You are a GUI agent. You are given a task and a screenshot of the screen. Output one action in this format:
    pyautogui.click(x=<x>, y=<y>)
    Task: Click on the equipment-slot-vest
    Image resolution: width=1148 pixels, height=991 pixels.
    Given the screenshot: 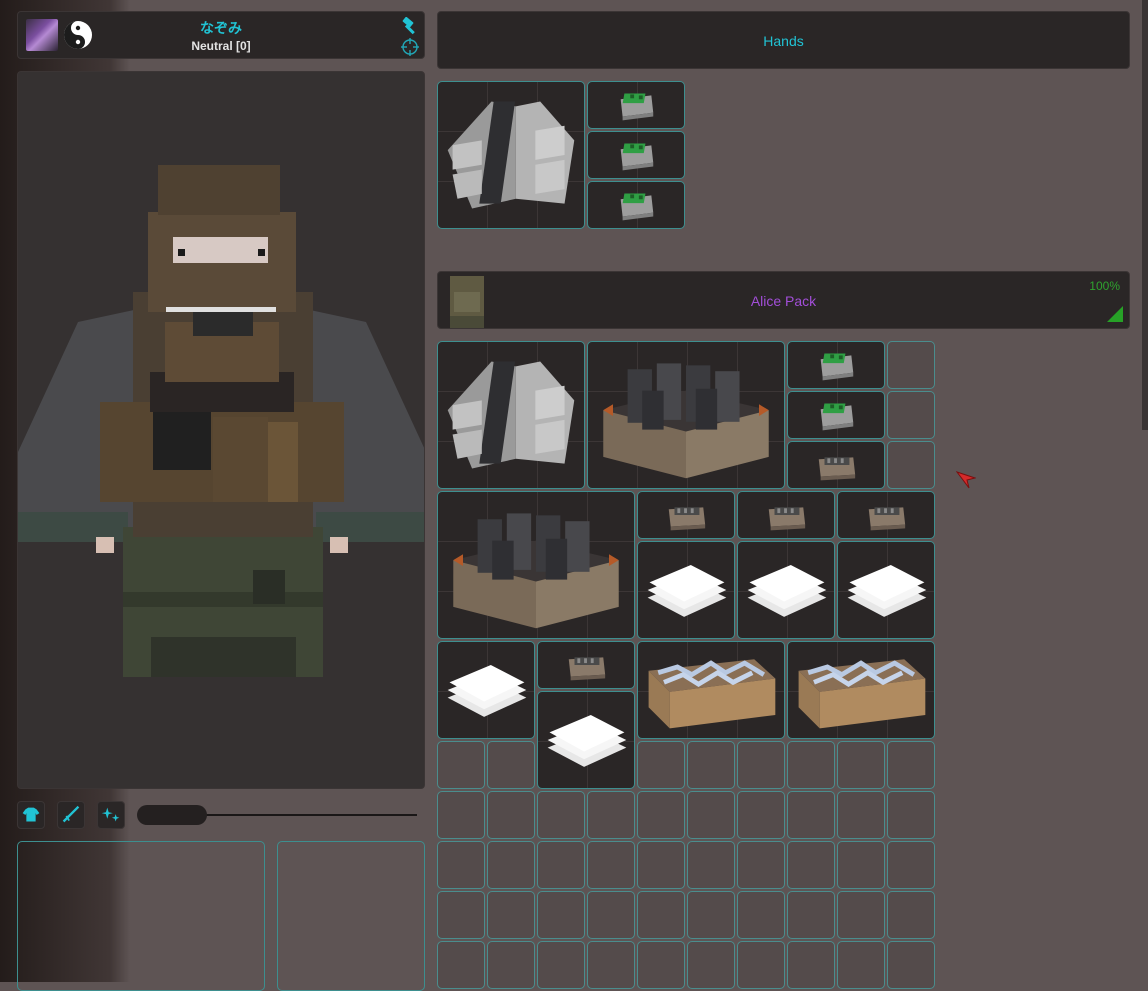 What is the action you would take?
    pyautogui.click(x=351, y=916)
    